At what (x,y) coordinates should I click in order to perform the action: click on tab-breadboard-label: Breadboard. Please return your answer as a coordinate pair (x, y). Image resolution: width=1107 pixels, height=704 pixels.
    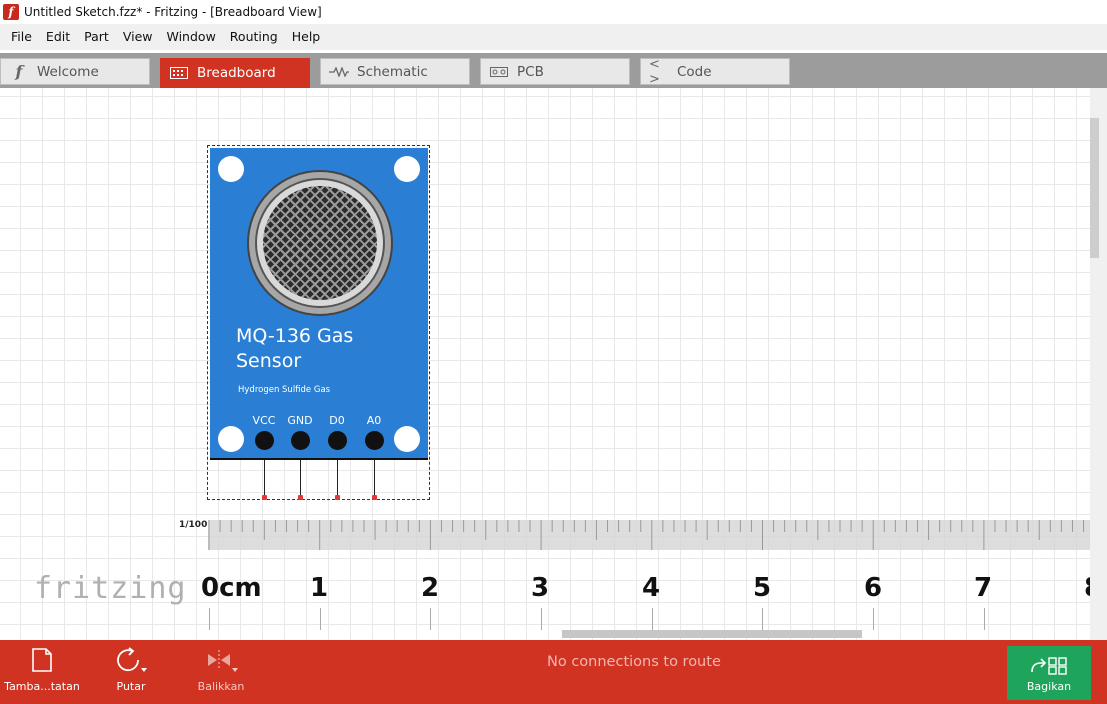
    Looking at the image, I should click on (236, 73).